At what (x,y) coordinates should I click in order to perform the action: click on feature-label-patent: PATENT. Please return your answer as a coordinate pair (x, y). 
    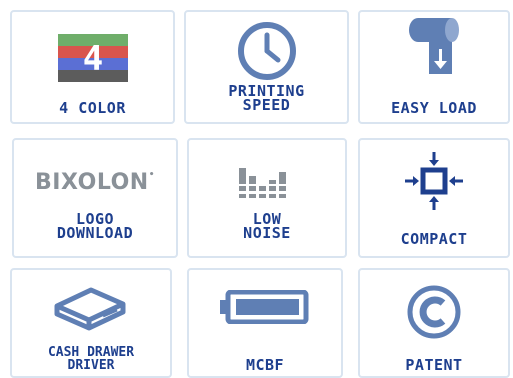
    Looking at the image, I should click on (434, 365).